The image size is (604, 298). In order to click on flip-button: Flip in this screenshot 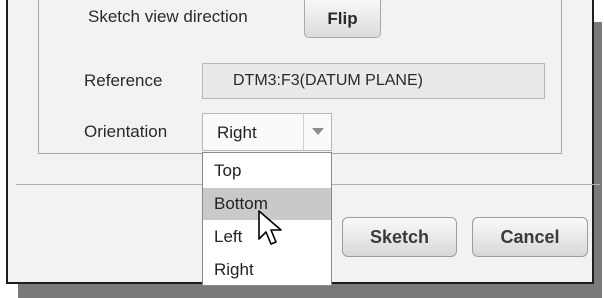, I will do `click(342, 19)`.